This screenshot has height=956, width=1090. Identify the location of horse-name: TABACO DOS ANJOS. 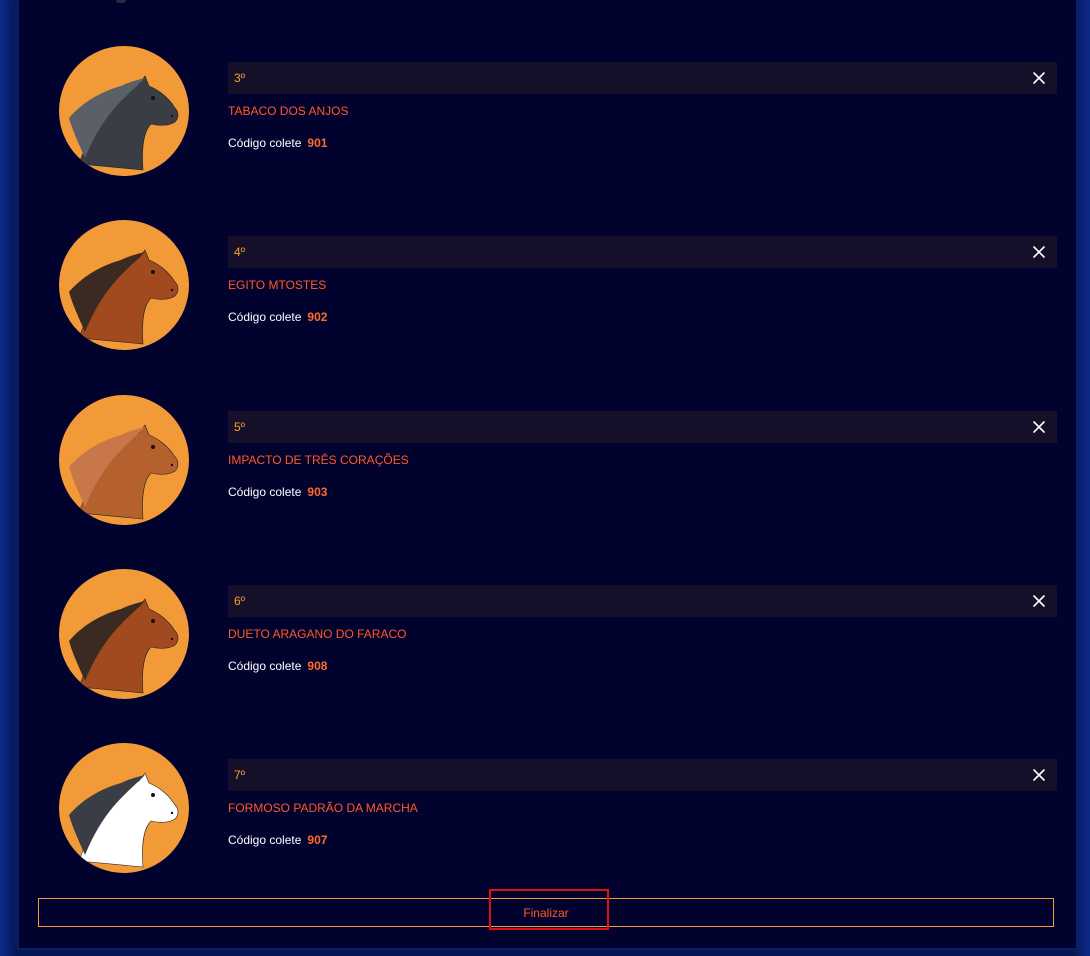
(288, 111).